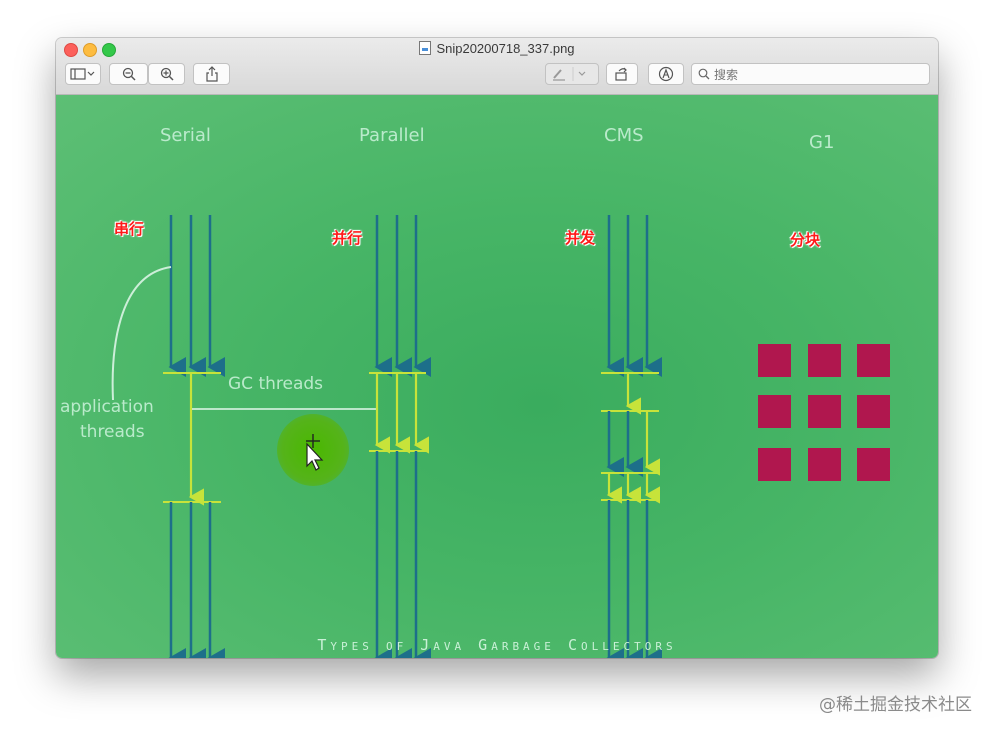 This screenshot has width=994, height=733. I want to click on png-file-icon, so click(425, 48).